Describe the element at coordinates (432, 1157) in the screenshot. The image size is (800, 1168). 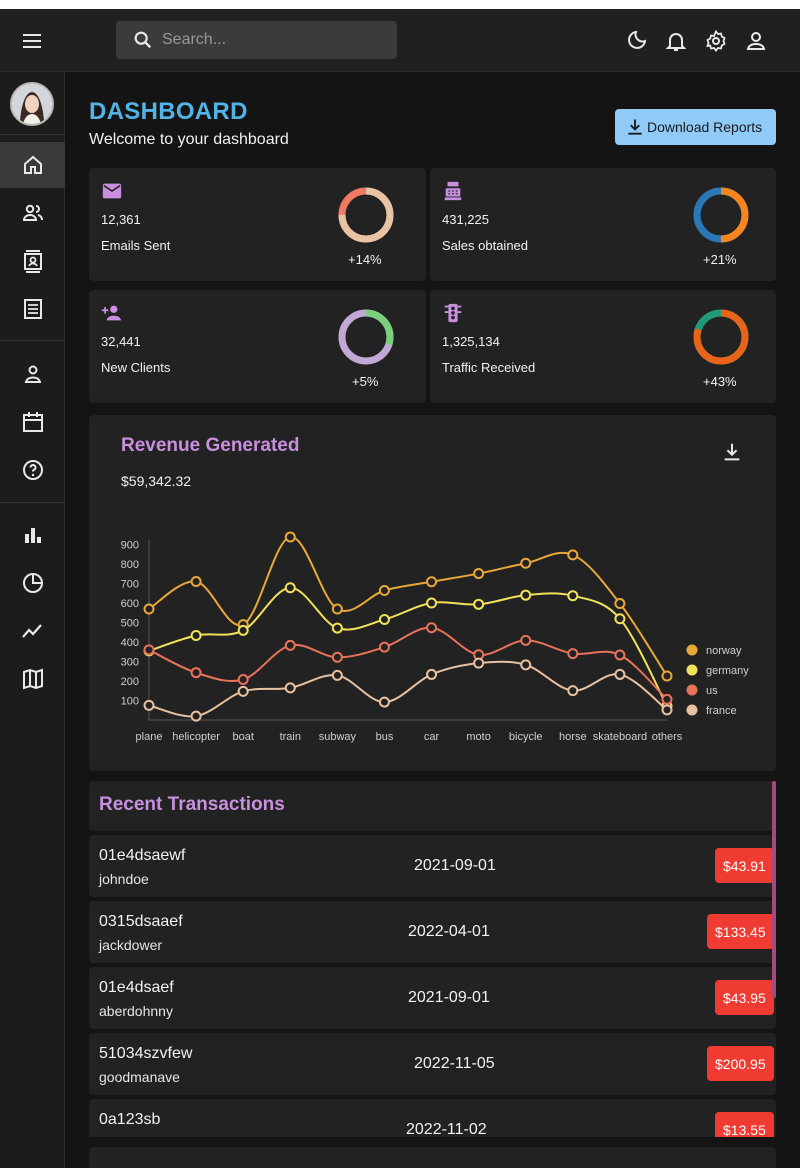
I see `bottom-card` at that location.